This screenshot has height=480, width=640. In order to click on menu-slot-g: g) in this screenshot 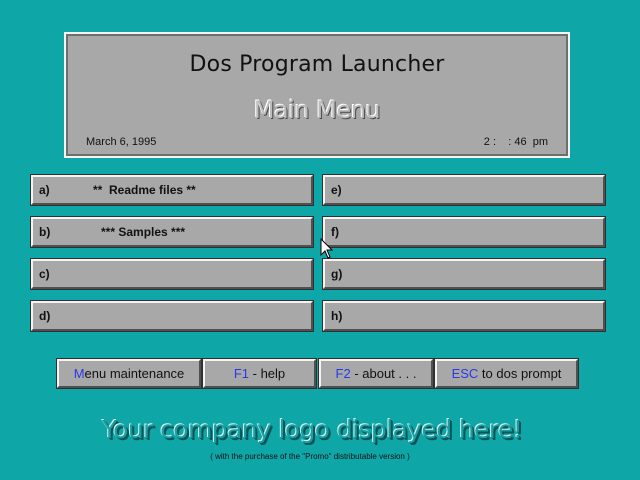, I will do `click(464, 274)`.